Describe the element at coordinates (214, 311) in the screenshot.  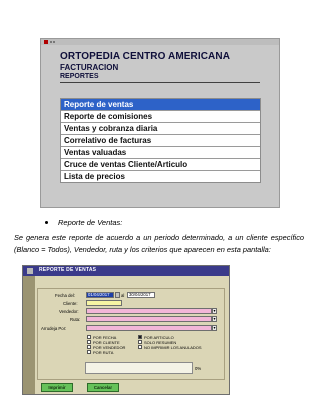
I see `vendedor-chevron-down-icon: ▾` at that location.